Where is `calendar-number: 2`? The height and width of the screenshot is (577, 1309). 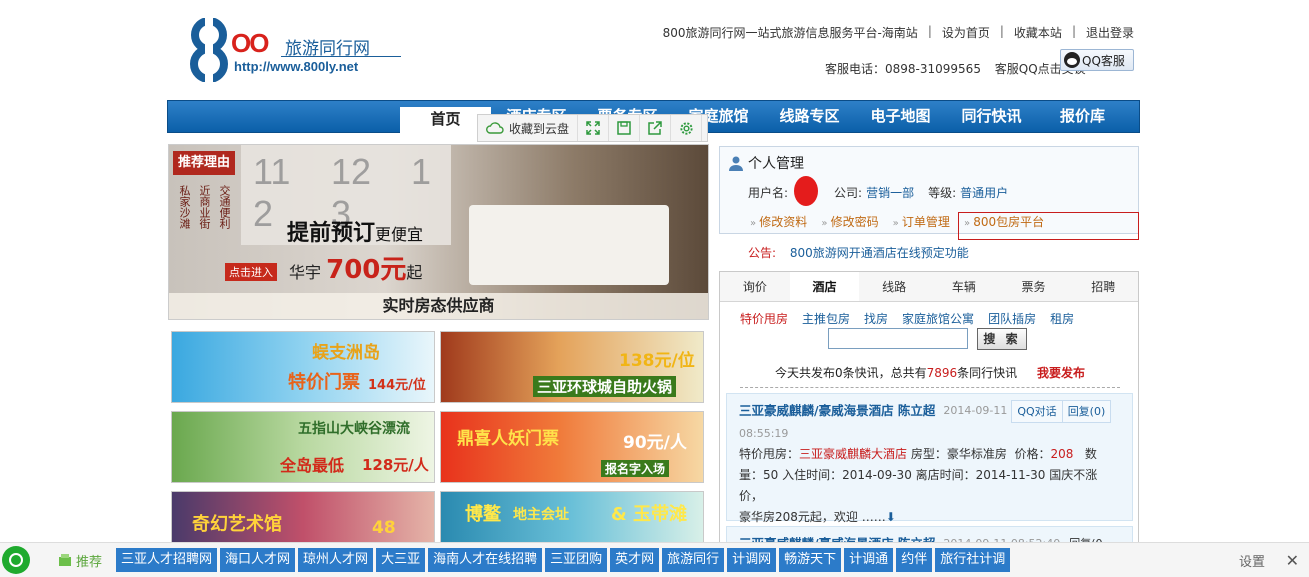
calendar-number: 2 is located at coordinates (263, 213).